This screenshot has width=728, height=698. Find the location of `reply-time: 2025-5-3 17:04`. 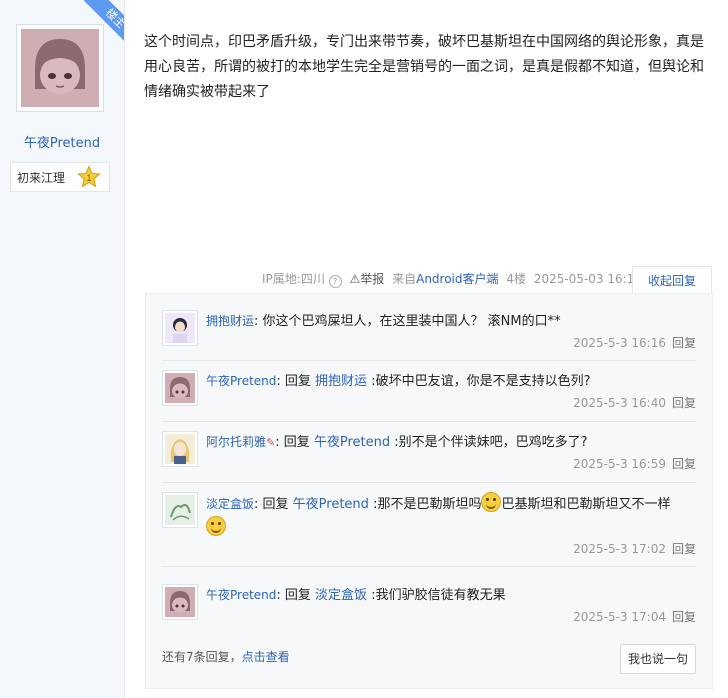

reply-time: 2025-5-3 17:04 is located at coordinates (619, 617).